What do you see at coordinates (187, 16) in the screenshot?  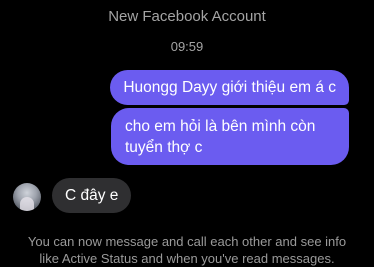 I see `account-label: New Facebook Account` at bounding box center [187, 16].